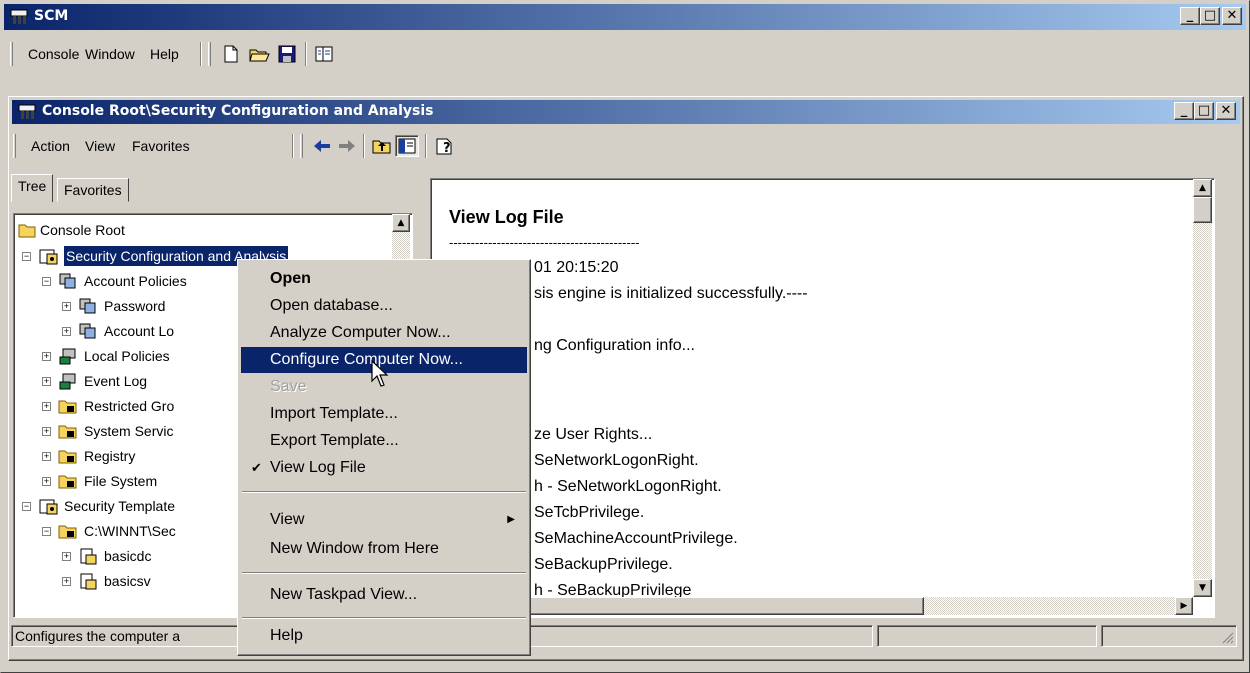 The image size is (1250, 673). What do you see at coordinates (110, 54) in the screenshot?
I see `menu-window: Window` at bounding box center [110, 54].